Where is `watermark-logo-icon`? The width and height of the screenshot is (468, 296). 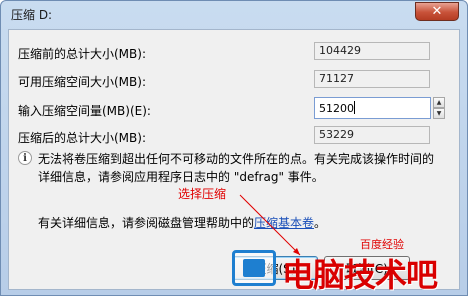
watermark-logo-icon is located at coordinates (254, 268).